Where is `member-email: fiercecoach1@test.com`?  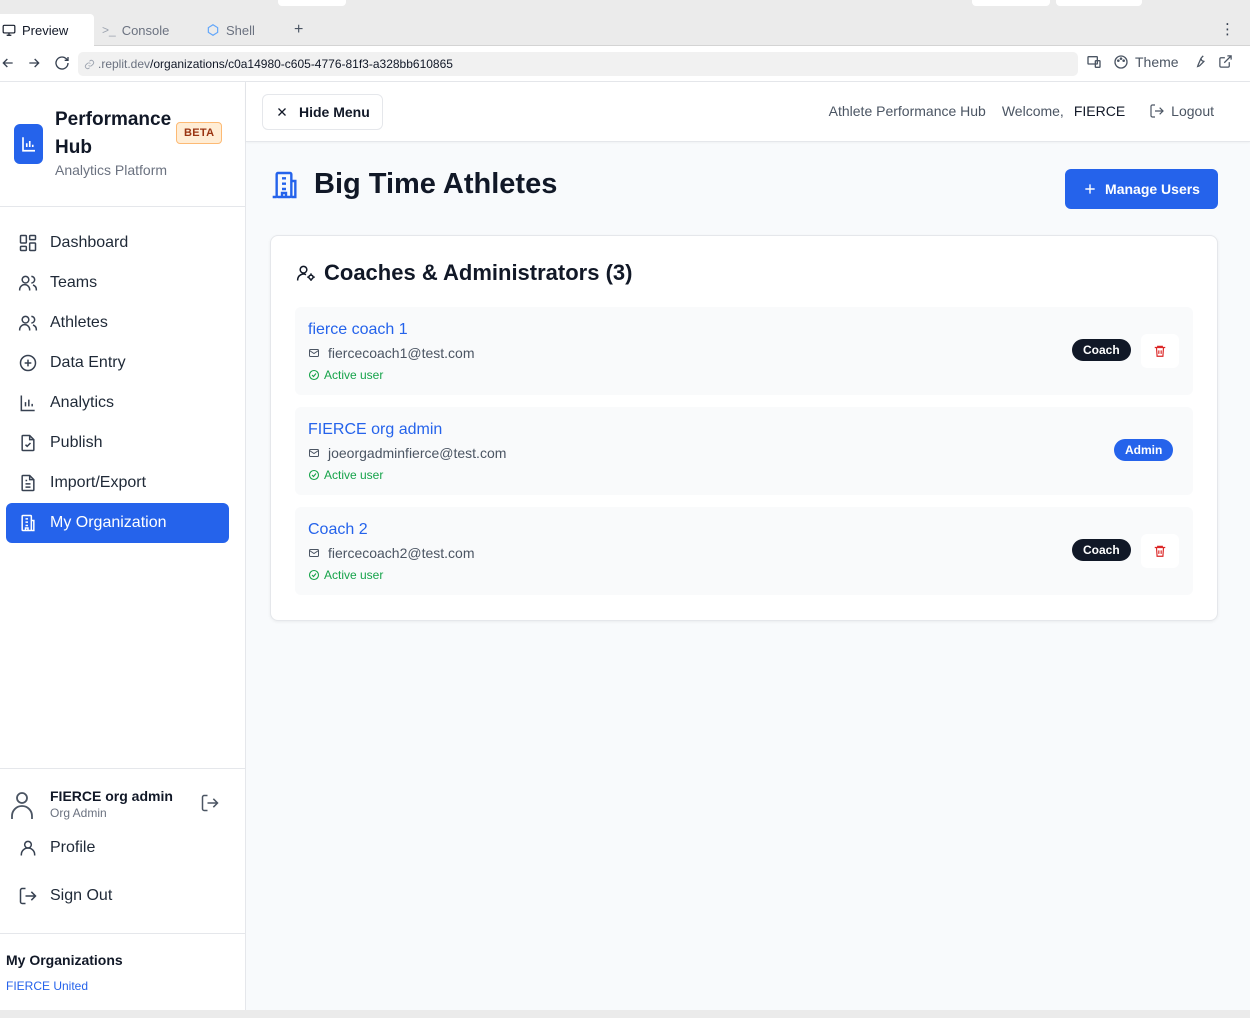 member-email: fiercecoach1@test.com is located at coordinates (391, 353).